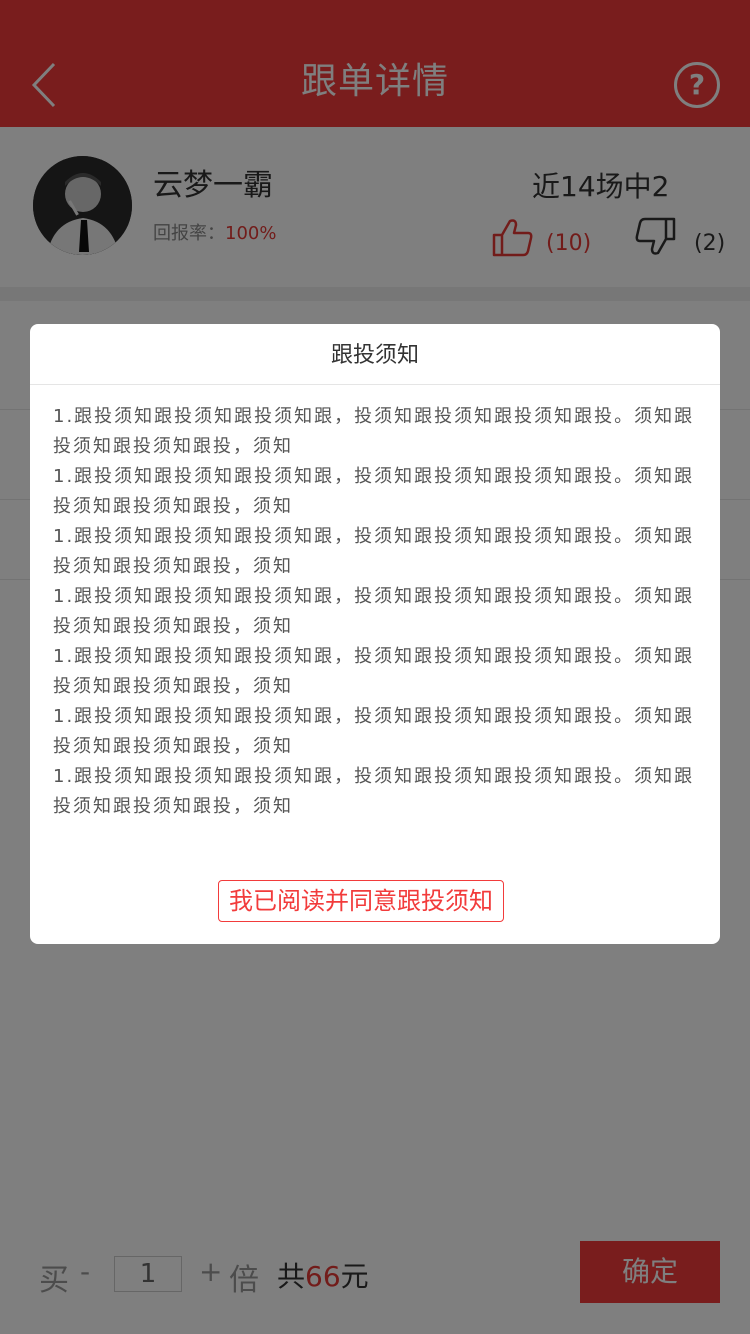 The height and width of the screenshot is (1334, 750). I want to click on dialog-title: 跟投须知, so click(375, 354).